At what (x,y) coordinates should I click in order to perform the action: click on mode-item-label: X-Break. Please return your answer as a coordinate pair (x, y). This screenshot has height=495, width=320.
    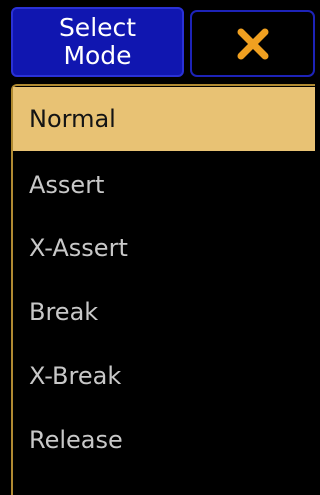
    Looking at the image, I should click on (75, 376).